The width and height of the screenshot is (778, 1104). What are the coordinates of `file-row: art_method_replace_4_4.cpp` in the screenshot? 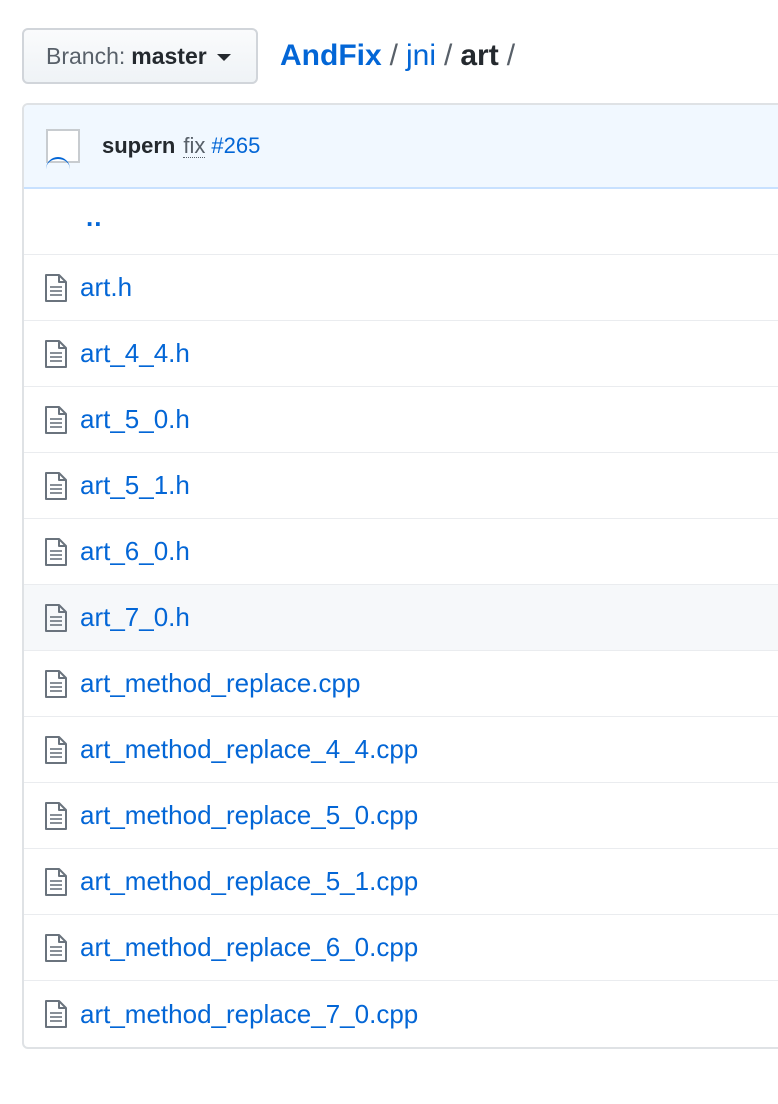 It's located at (401, 750).